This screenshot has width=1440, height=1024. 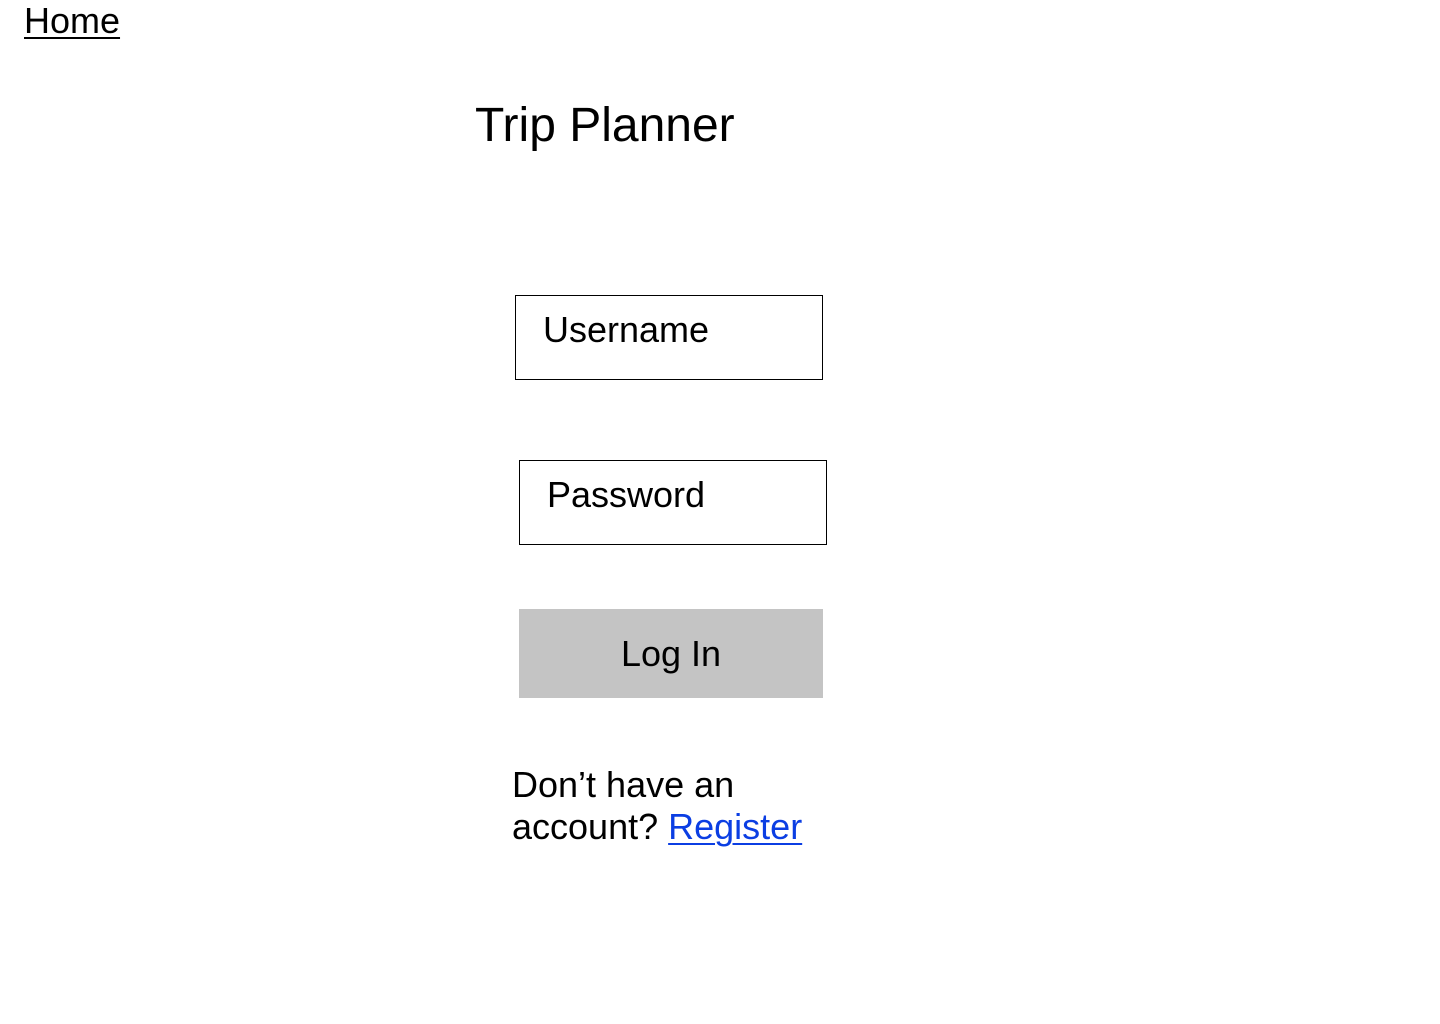 I want to click on password-placeholder: Password, so click(x=626, y=494).